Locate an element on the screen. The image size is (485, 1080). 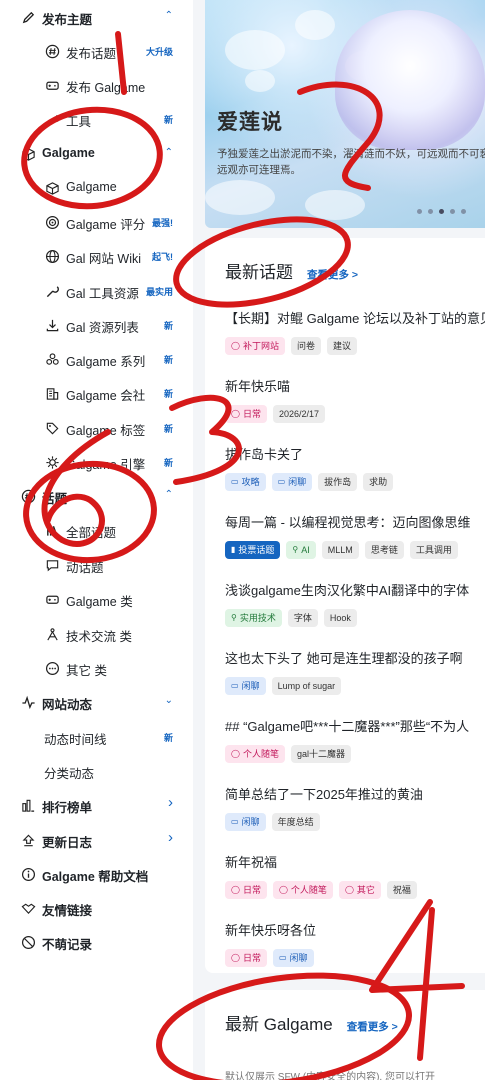
topic-tag: 年度总结 is located at coordinates (295, 822).